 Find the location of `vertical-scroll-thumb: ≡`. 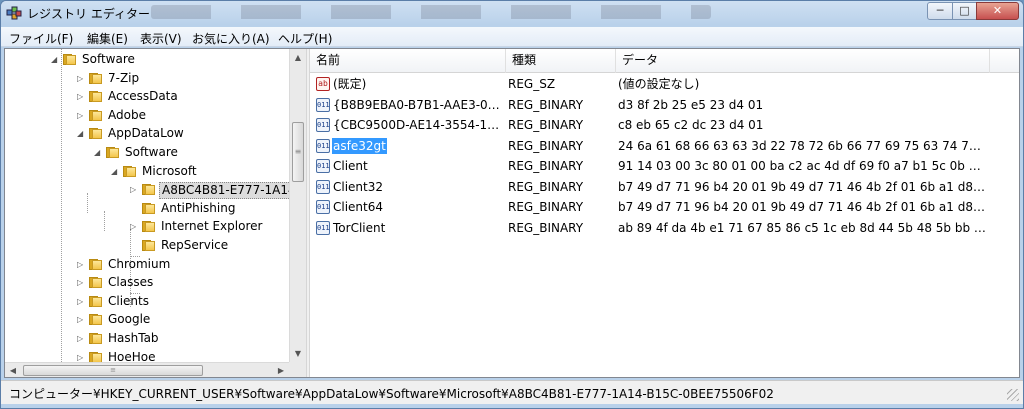

vertical-scroll-thumb: ≡ is located at coordinates (298, 152).